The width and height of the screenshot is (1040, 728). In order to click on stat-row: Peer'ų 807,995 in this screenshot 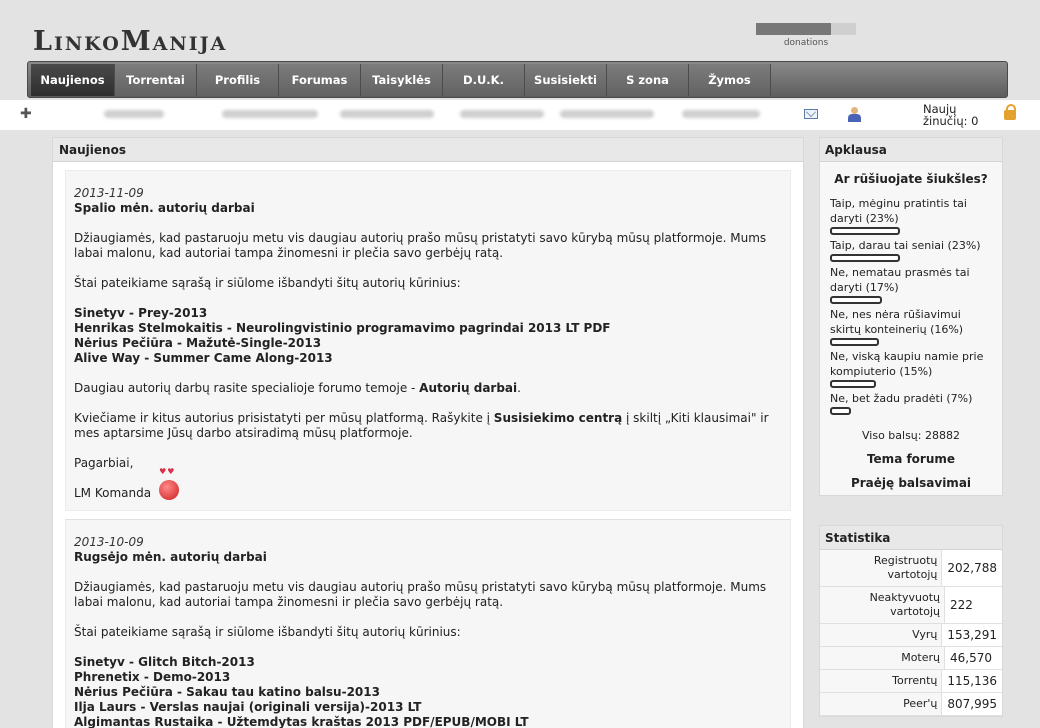, I will do `click(911, 704)`.